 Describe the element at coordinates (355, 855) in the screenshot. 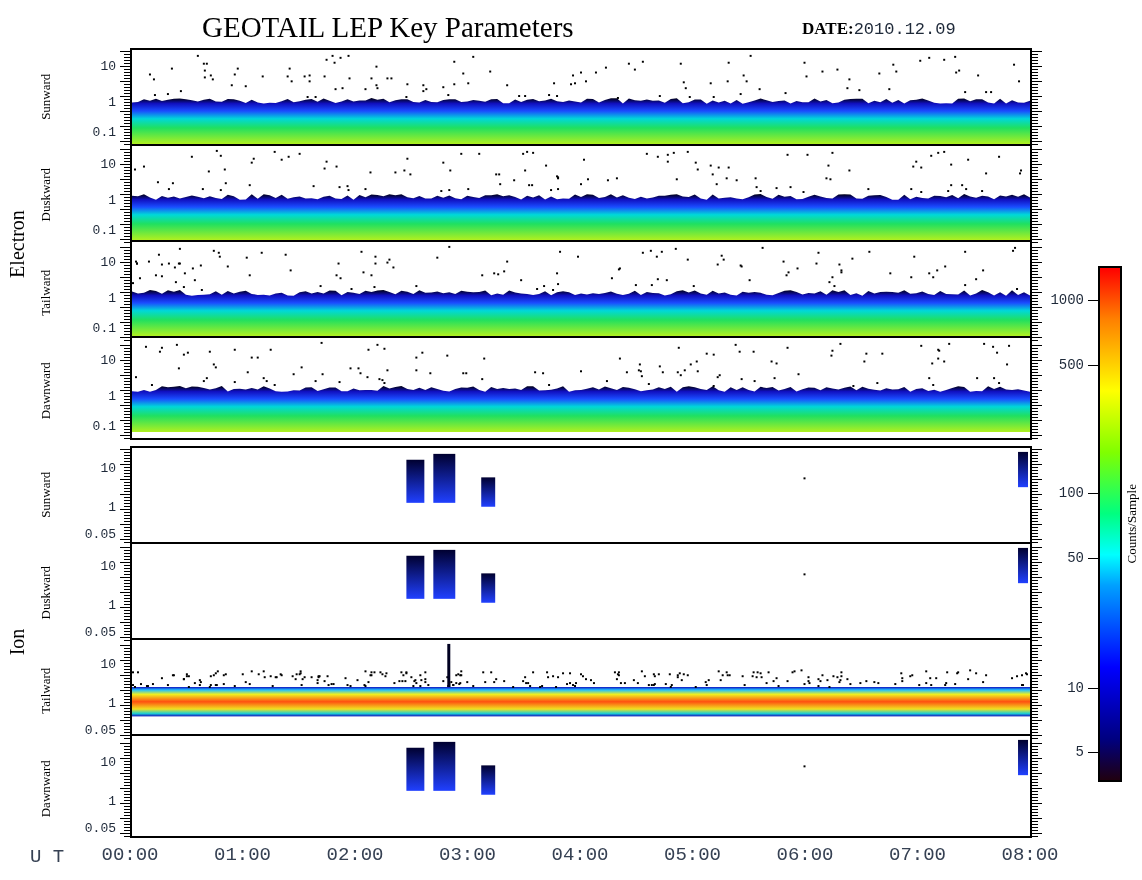

I see `x-tick-label: 02:00` at that location.